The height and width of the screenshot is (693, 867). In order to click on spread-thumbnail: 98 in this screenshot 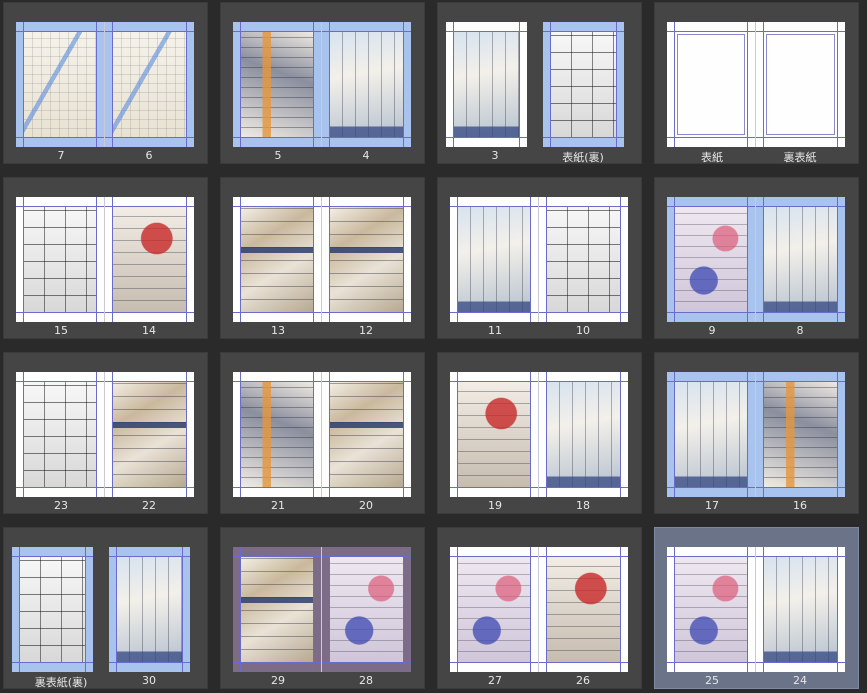, I will do `click(756, 258)`.